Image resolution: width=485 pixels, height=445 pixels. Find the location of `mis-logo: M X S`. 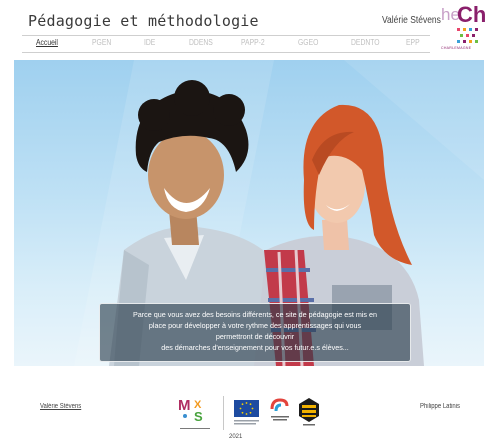

mis-logo: M X S is located at coordinates (194, 413).